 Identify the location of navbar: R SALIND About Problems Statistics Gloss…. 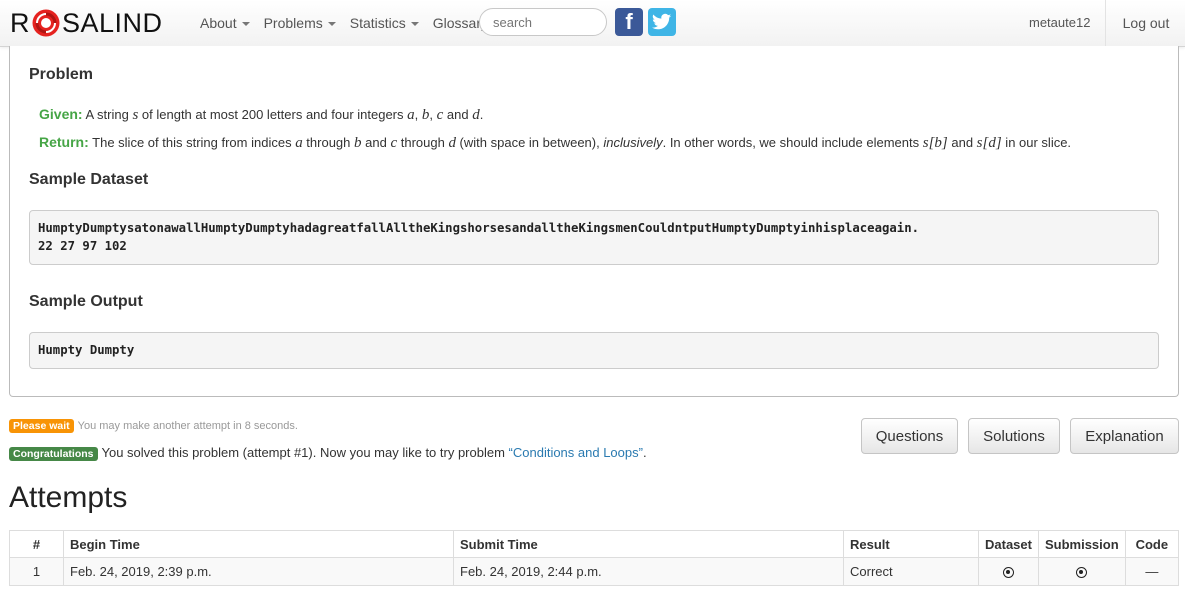
(592, 23).